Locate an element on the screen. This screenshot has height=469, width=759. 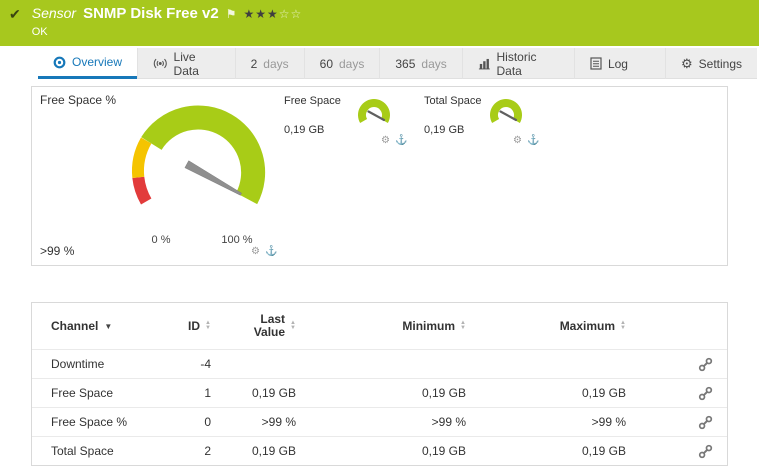
minimum-value: >99 % is located at coordinates (448, 422).